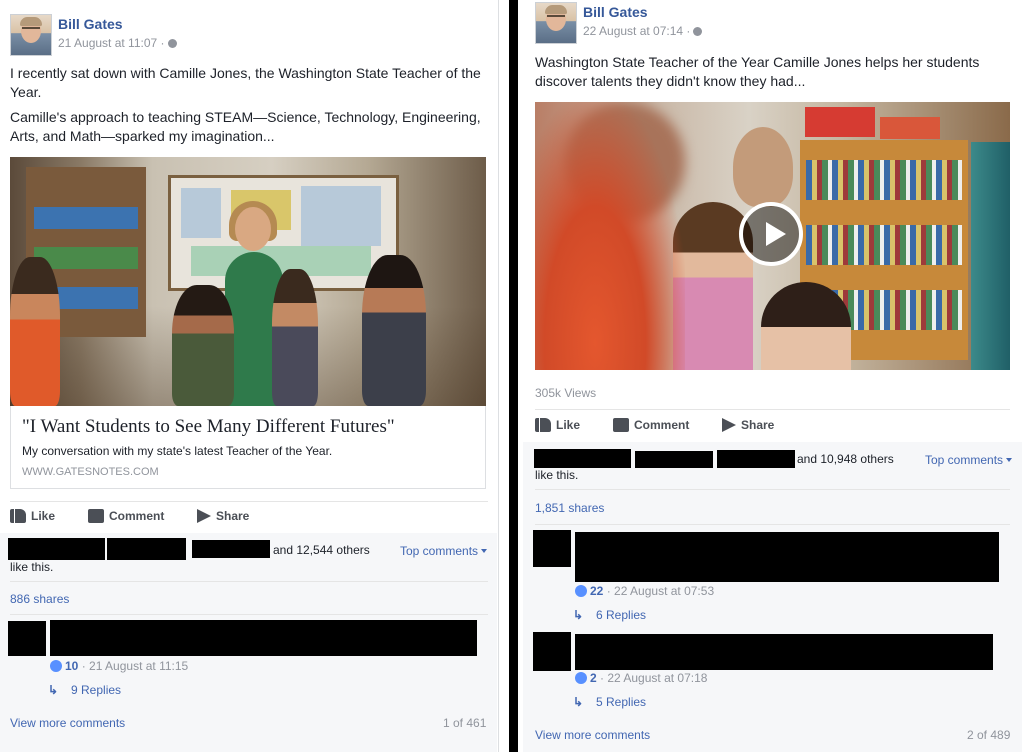 This screenshot has width=1022, height=752. I want to click on post-timestamp: 21 August at 11:07 ·, so click(117, 43).